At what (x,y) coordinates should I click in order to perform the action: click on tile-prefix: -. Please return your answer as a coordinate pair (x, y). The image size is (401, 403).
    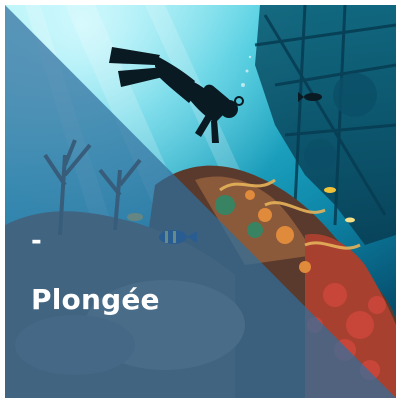
    Looking at the image, I should click on (36, 241).